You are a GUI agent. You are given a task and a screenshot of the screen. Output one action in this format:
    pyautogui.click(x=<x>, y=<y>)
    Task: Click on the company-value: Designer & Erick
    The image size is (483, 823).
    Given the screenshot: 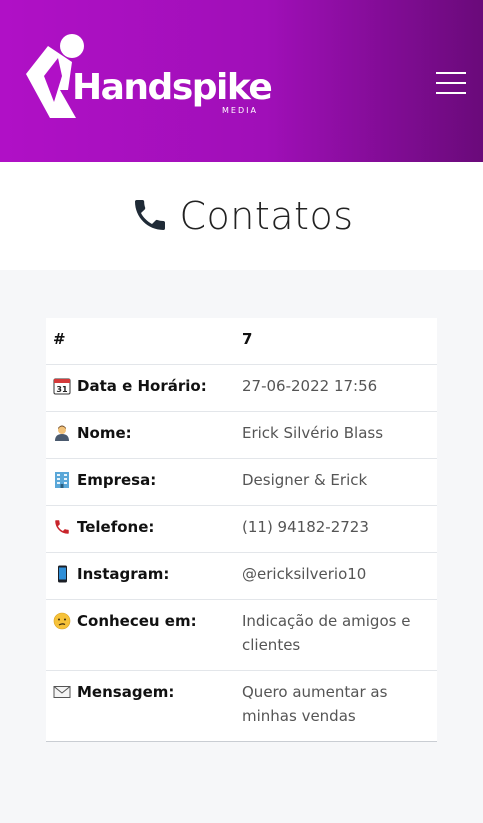 What is the action you would take?
    pyautogui.click(x=305, y=480)
    